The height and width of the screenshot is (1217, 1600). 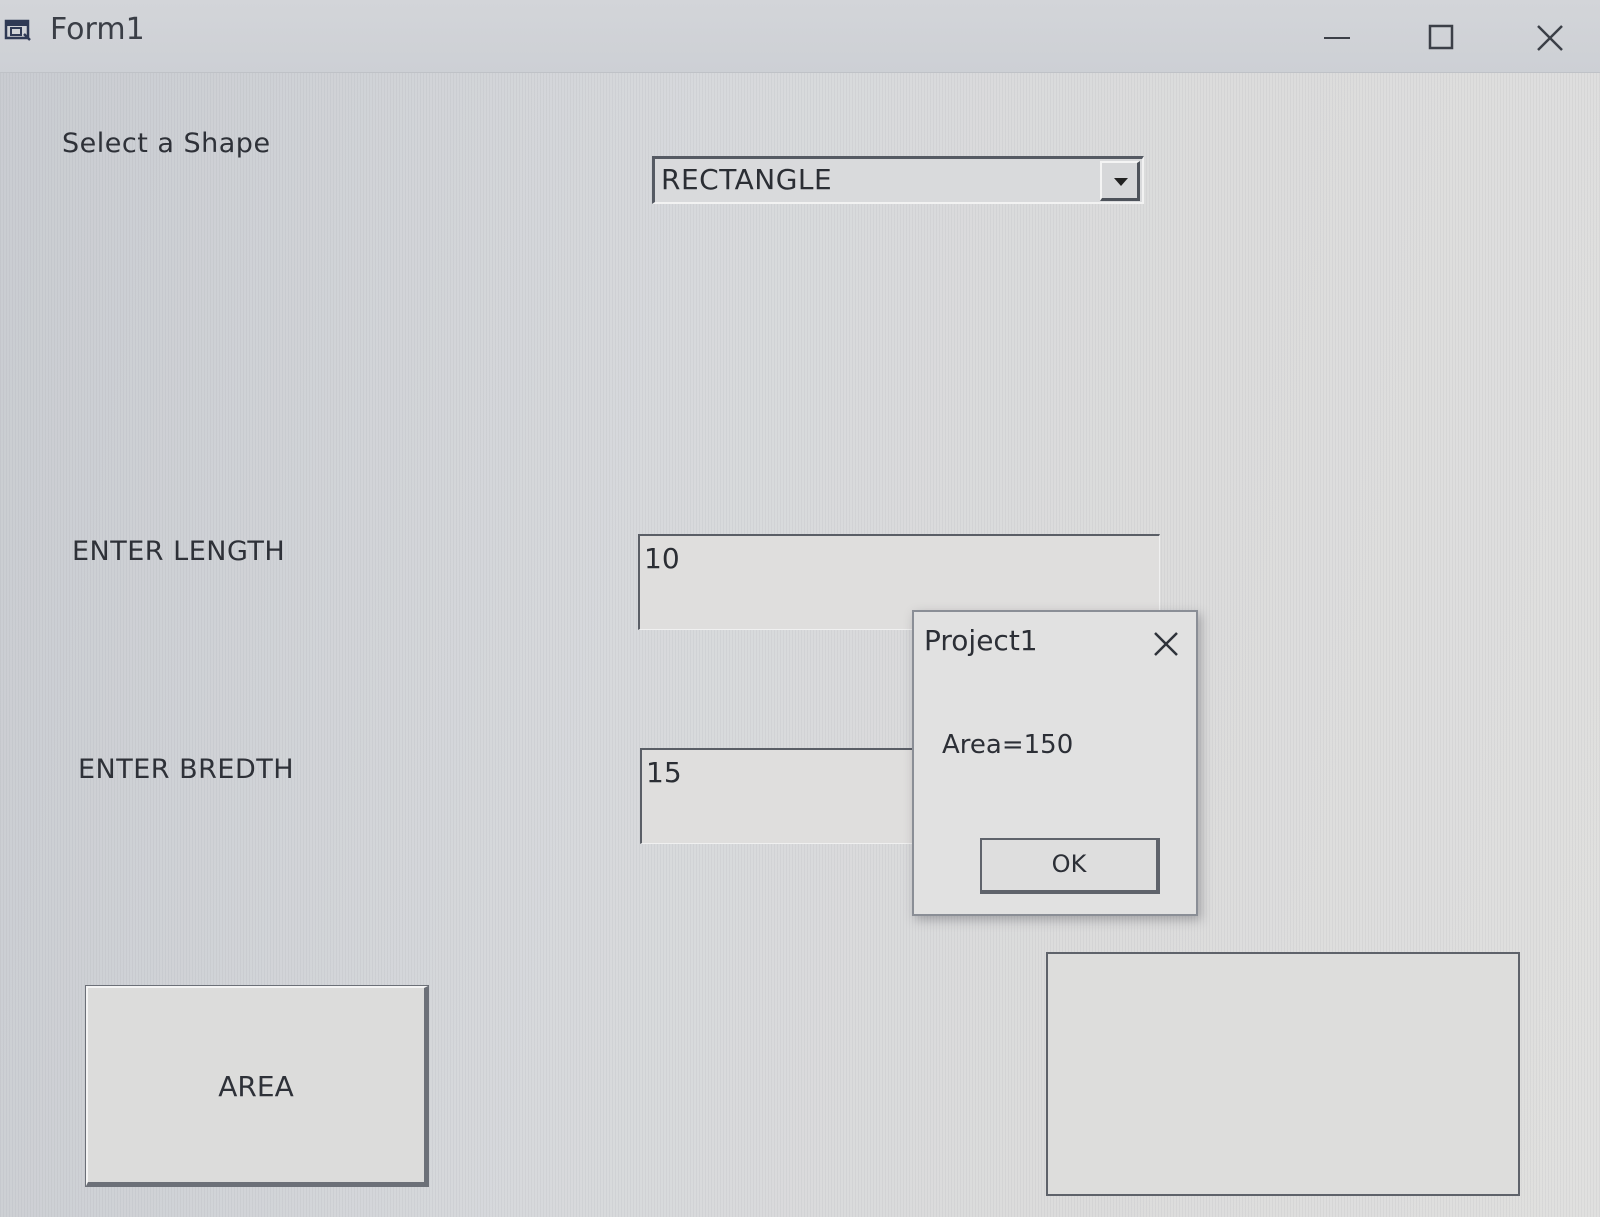 I want to click on area-button-label: AREA, so click(x=256, y=1086).